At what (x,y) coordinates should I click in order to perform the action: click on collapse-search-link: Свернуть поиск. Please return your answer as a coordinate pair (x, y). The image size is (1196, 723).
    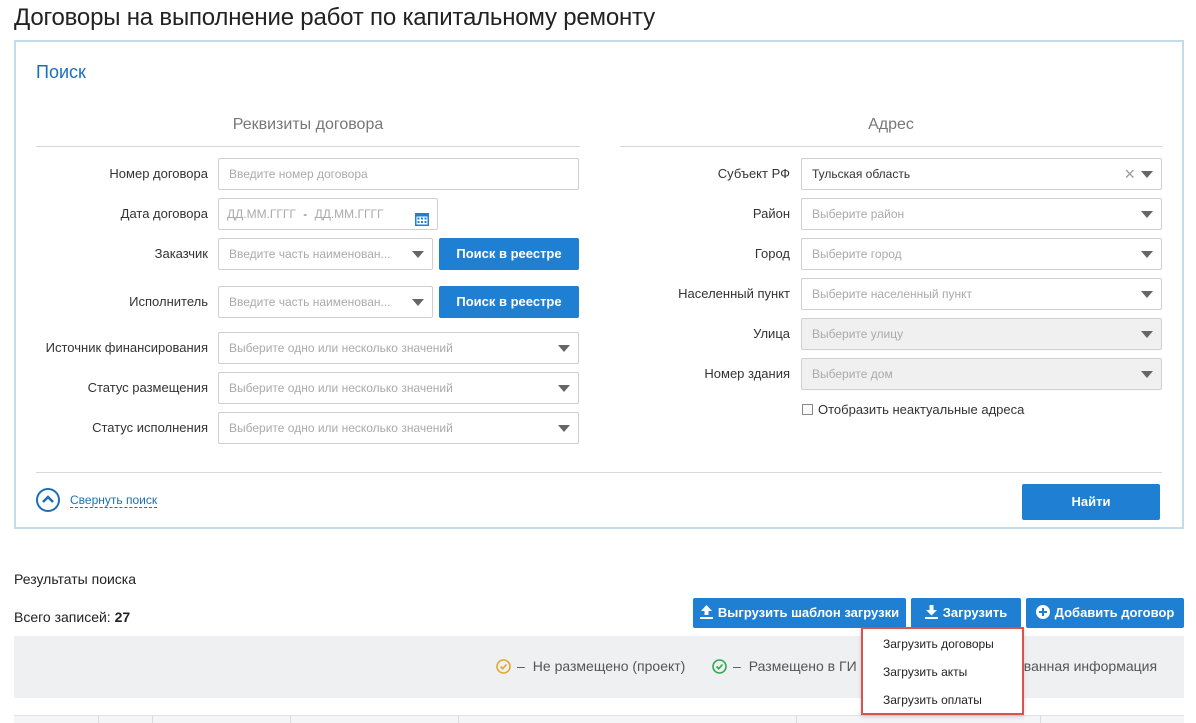
    Looking at the image, I should click on (114, 500).